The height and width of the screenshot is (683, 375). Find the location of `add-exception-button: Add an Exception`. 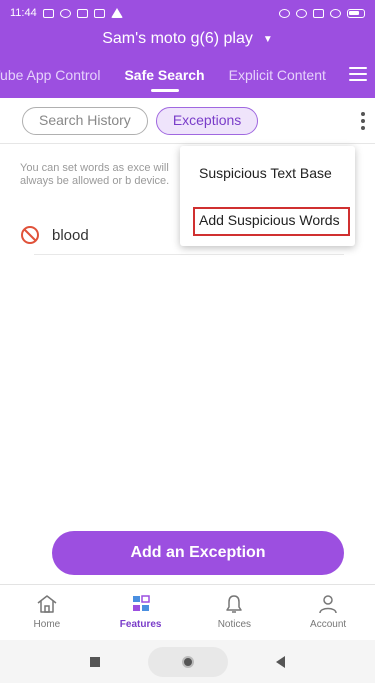

add-exception-button: Add an Exception is located at coordinates (198, 553).